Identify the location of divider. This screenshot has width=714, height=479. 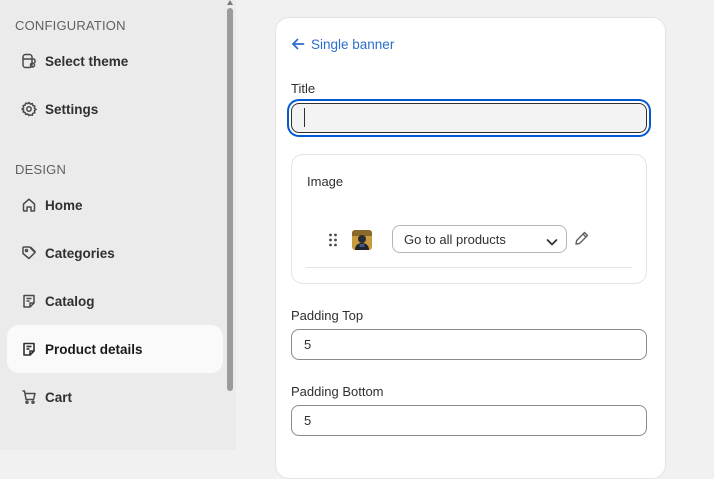
(469, 267).